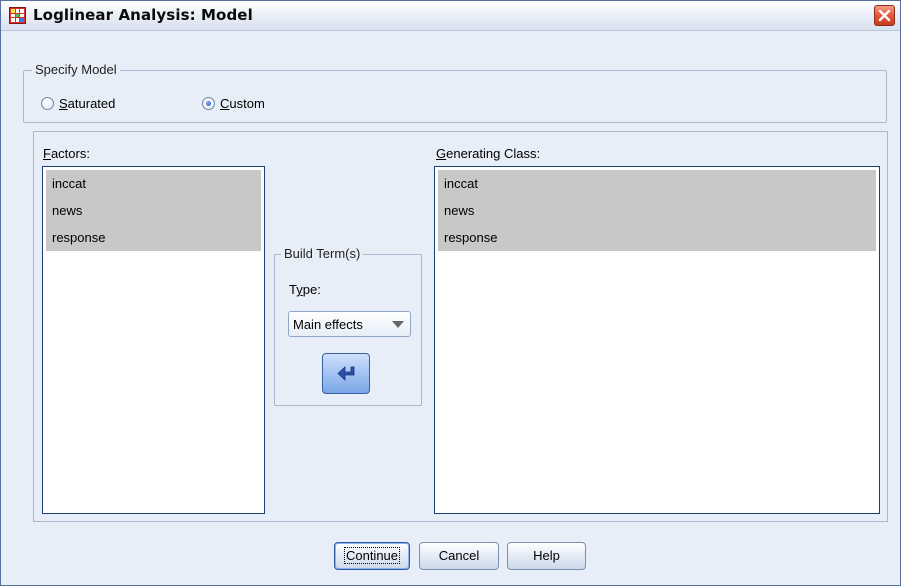  I want to click on help-button: Help, so click(546, 556).